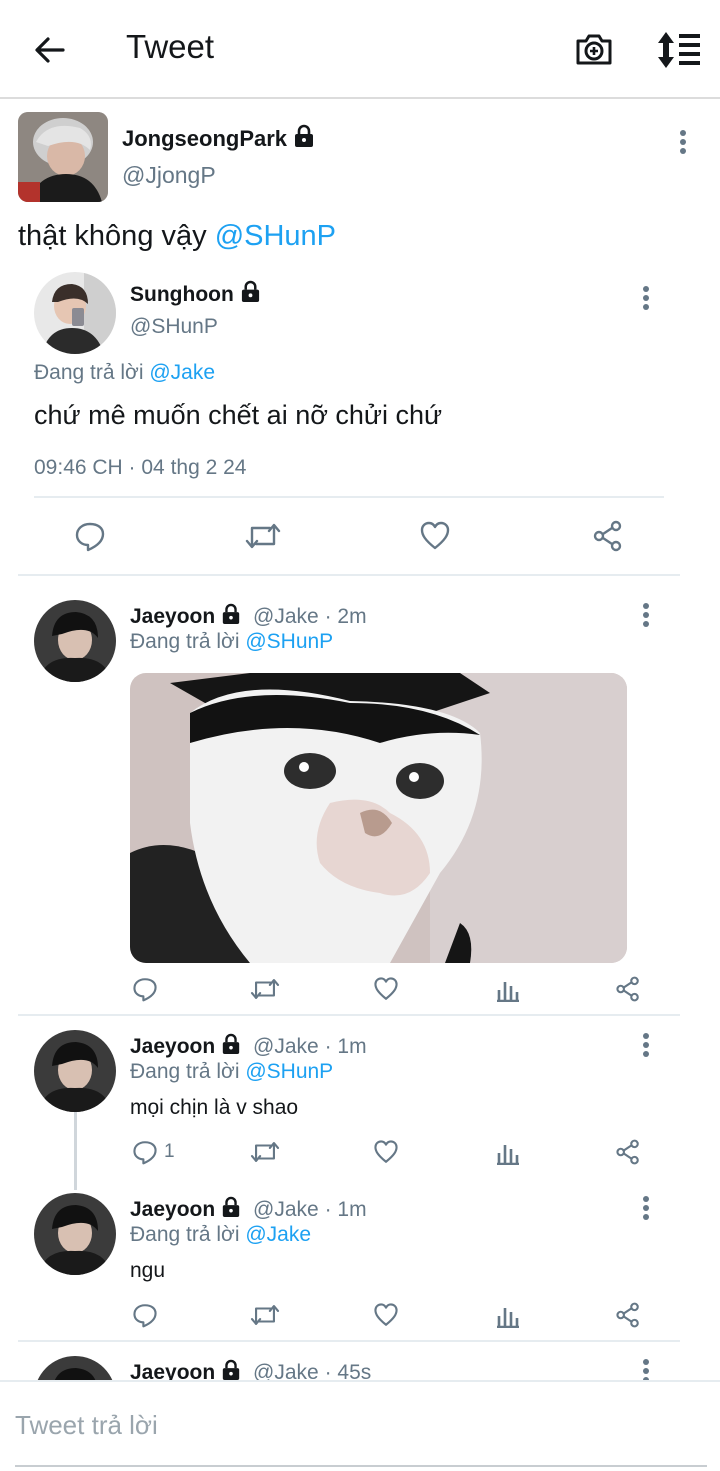  I want to click on page-title: Tweet, so click(170, 46).